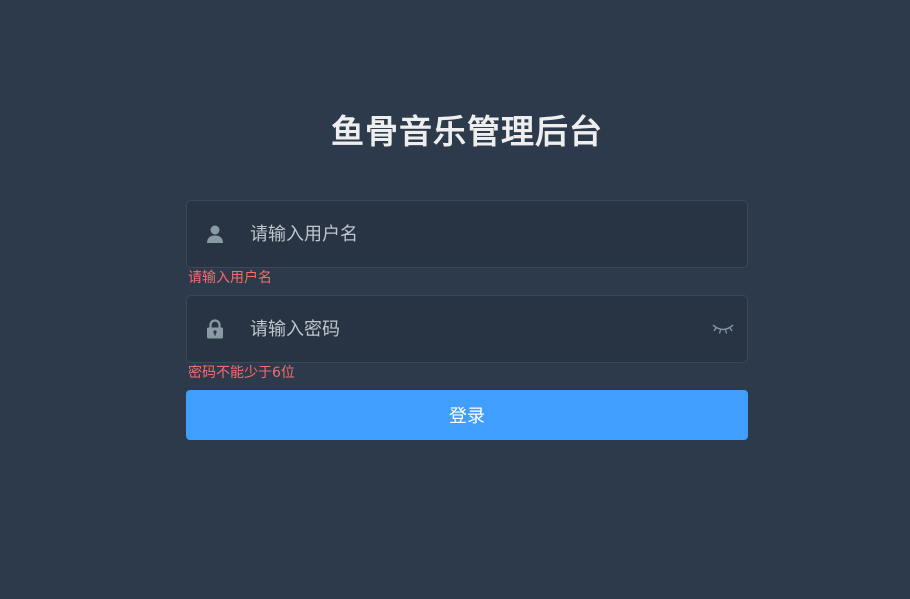 This screenshot has width=910, height=599. I want to click on username-error: 请输入用户名, so click(230, 278).